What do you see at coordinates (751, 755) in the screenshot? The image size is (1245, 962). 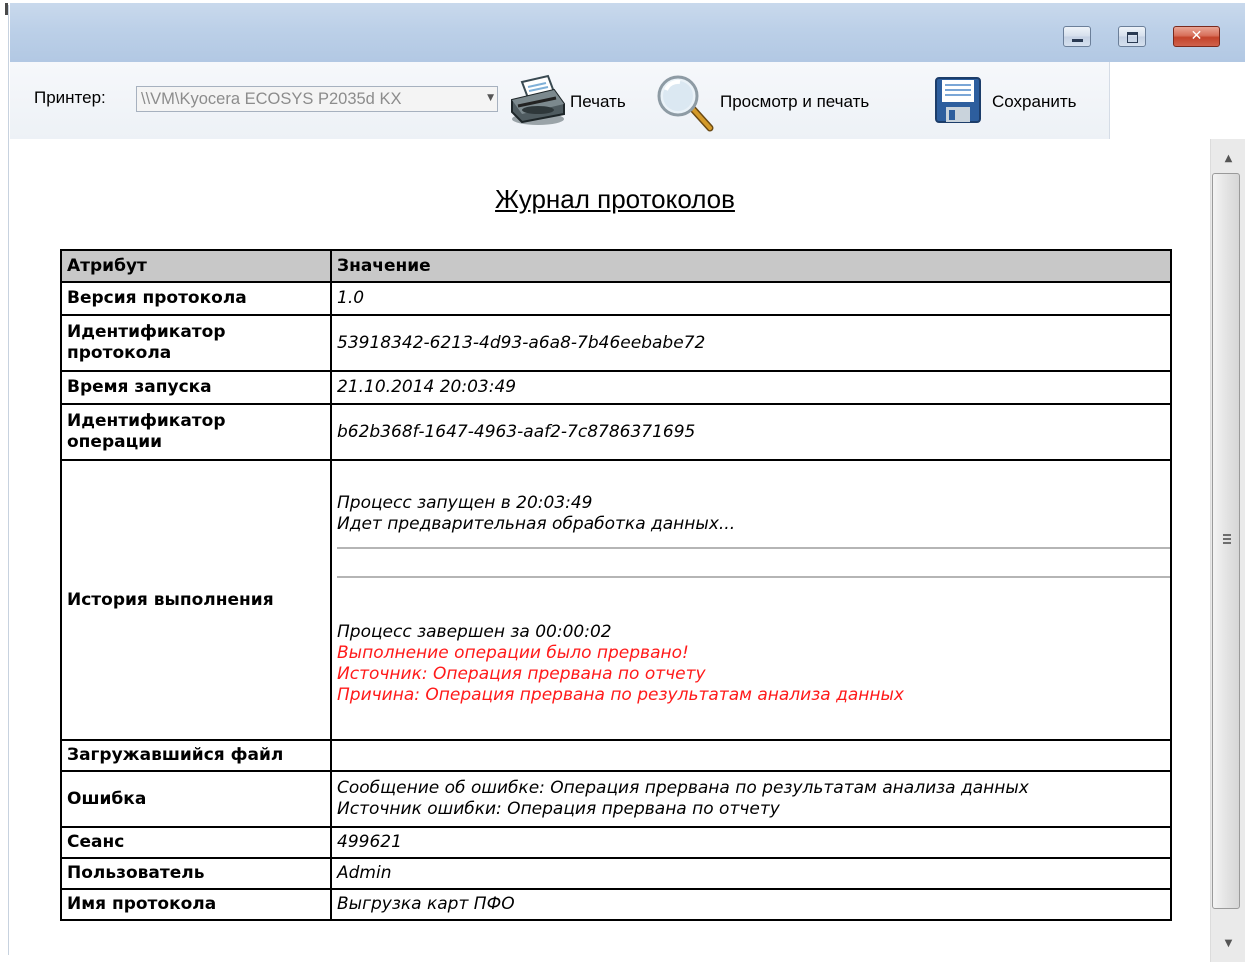 I see `row-value` at bounding box center [751, 755].